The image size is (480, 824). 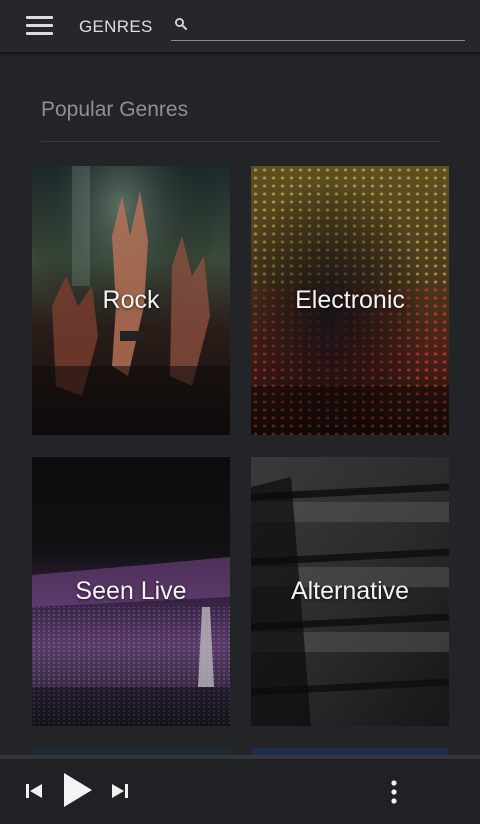 I want to click on search-icon, so click(x=181, y=24).